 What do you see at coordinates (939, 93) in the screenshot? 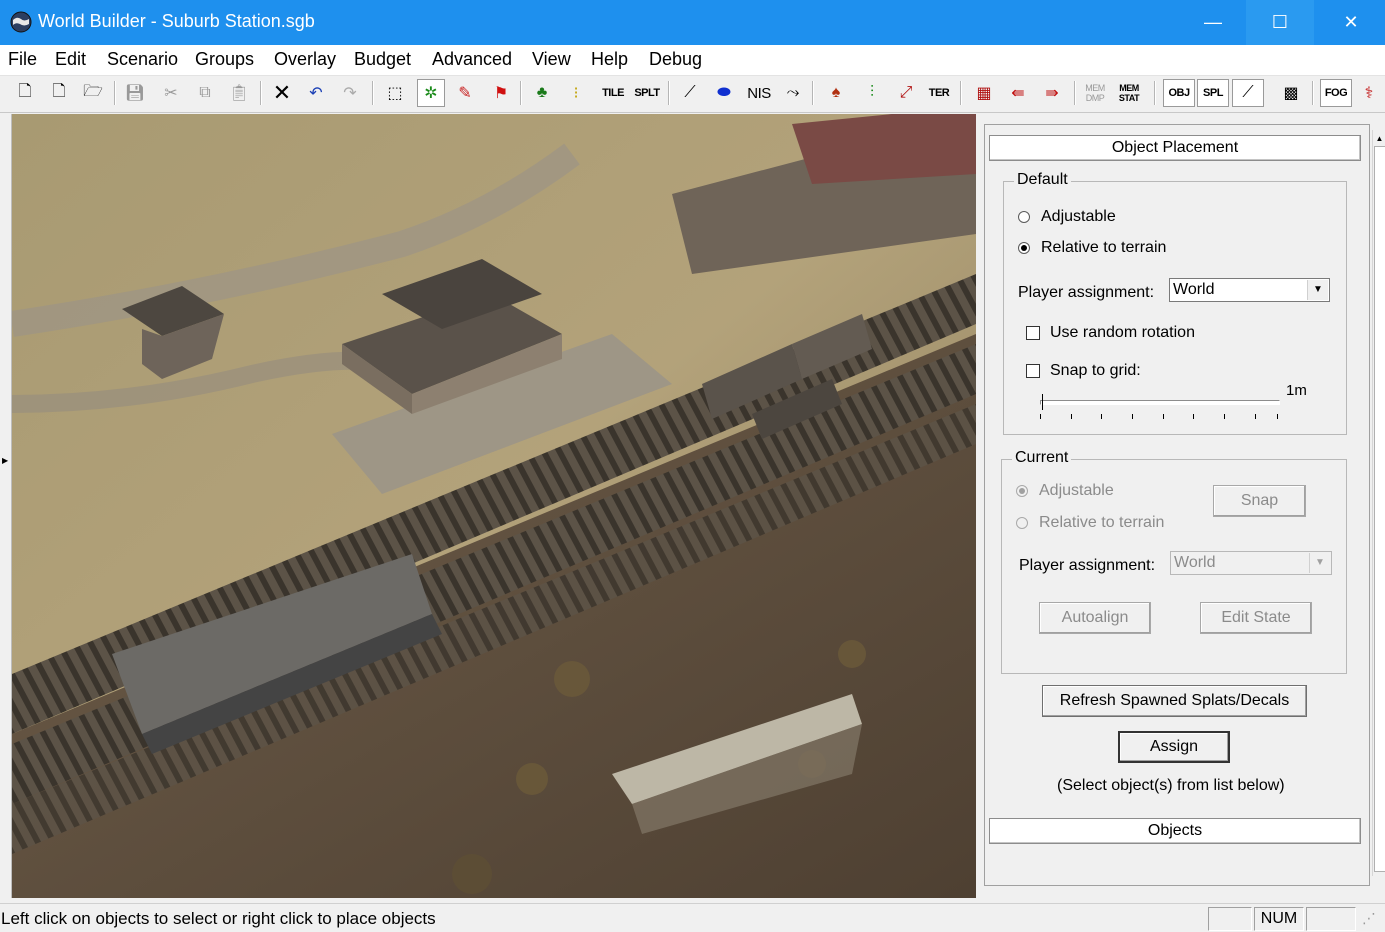
I see `terrain-tool: TER` at bounding box center [939, 93].